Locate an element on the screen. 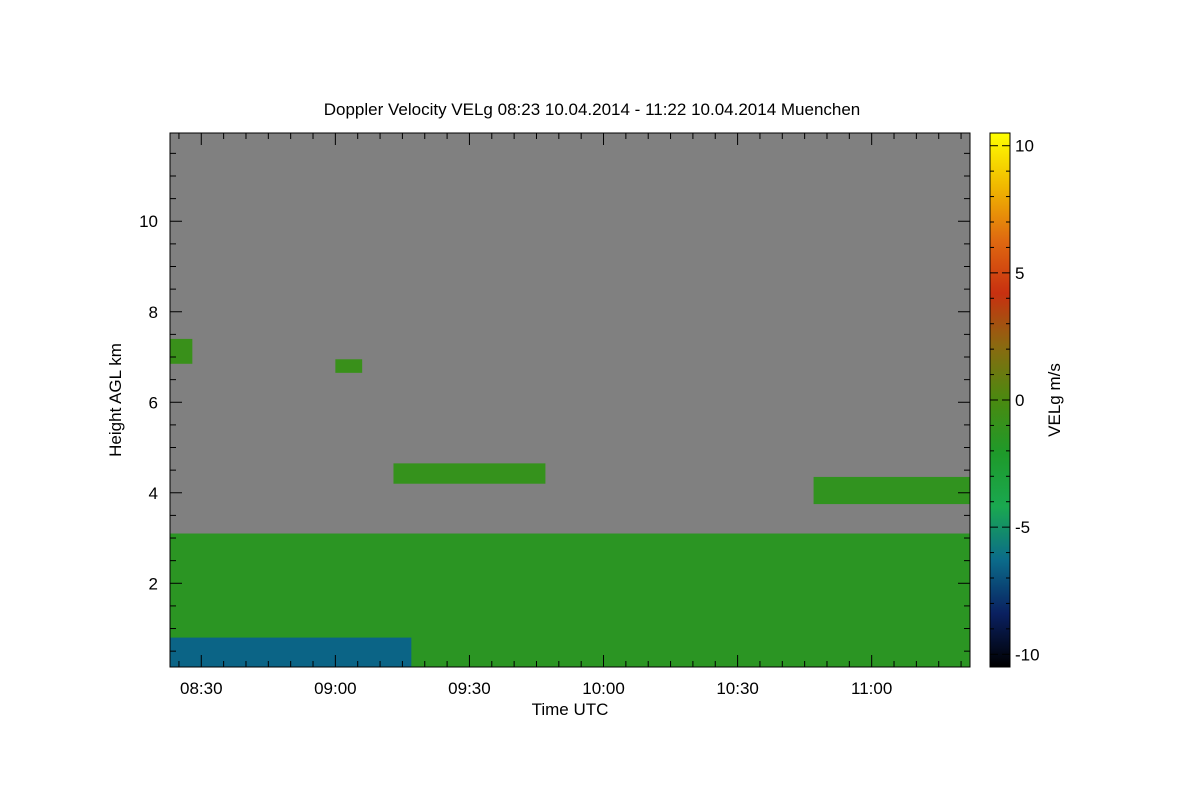 This screenshot has width=1200, height=800. x-tick-label: 08:30 is located at coordinates (201, 688).